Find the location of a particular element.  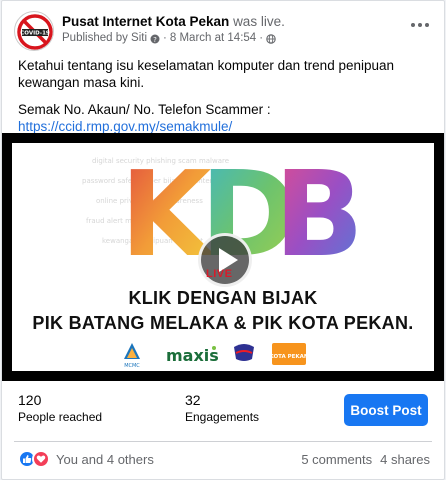

kdb-letter-b: B is located at coordinates (319, 204).